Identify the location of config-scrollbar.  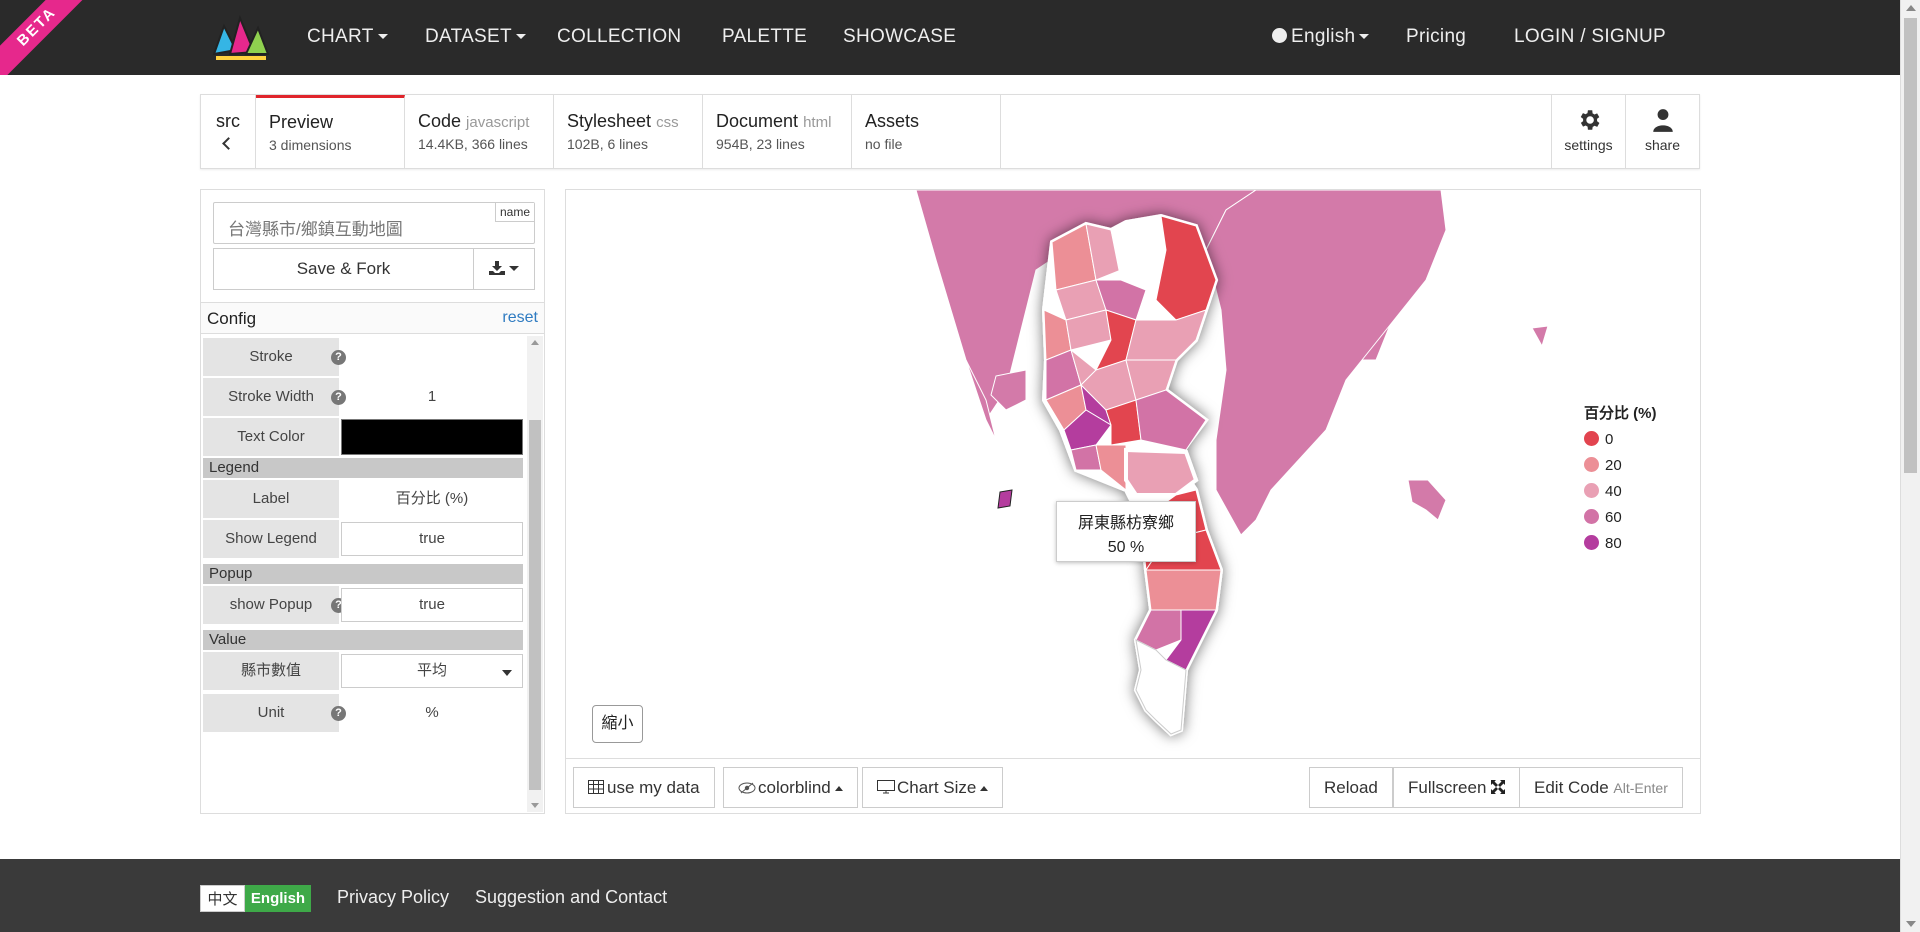
(535, 574).